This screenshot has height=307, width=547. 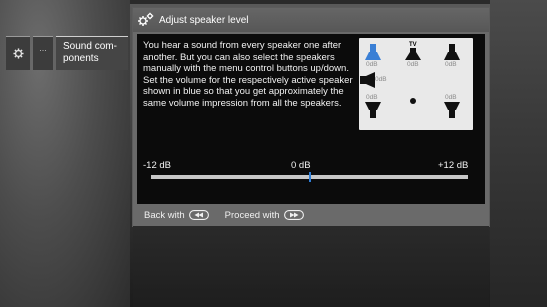 I want to click on slider-mid-label: 0 dB, so click(x=301, y=165).